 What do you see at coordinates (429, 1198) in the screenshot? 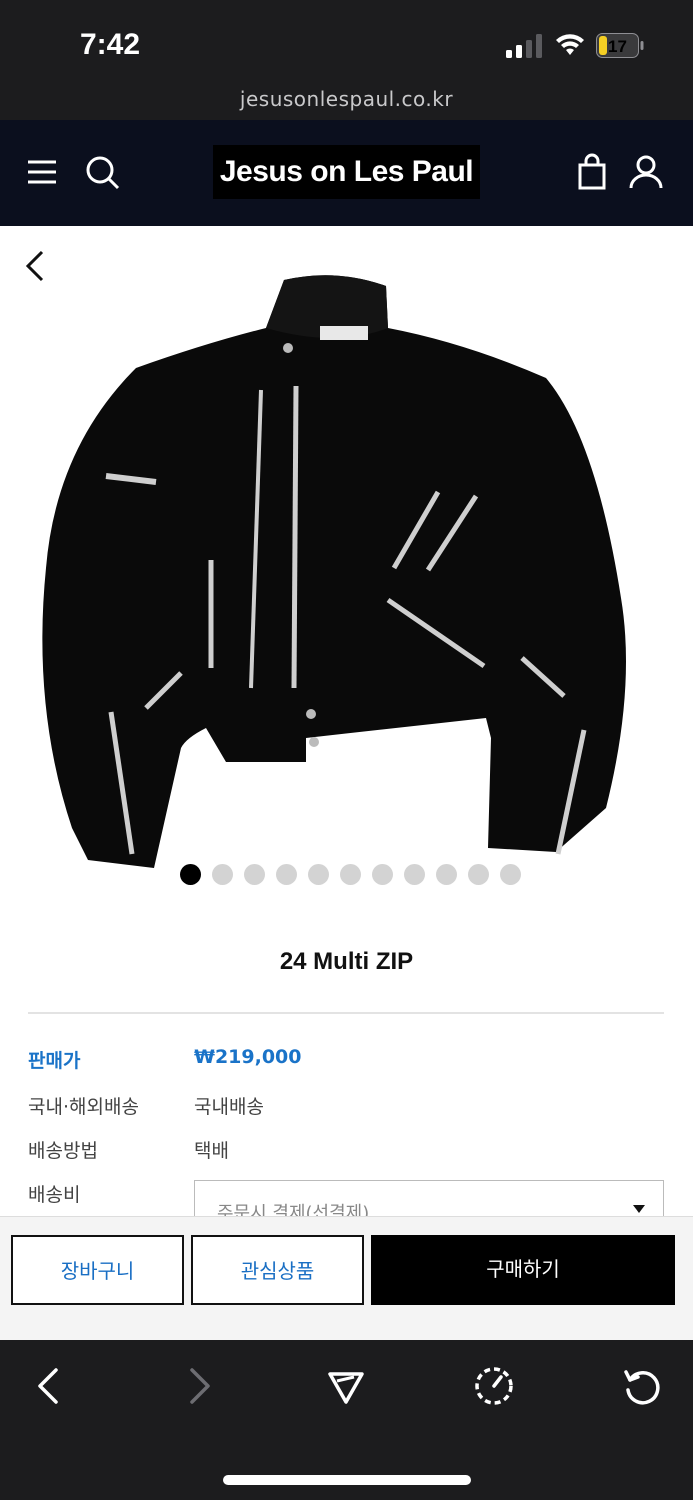
I see `shipping-fee-select: 주문시 결제(선결제)` at bounding box center [429, 1198].